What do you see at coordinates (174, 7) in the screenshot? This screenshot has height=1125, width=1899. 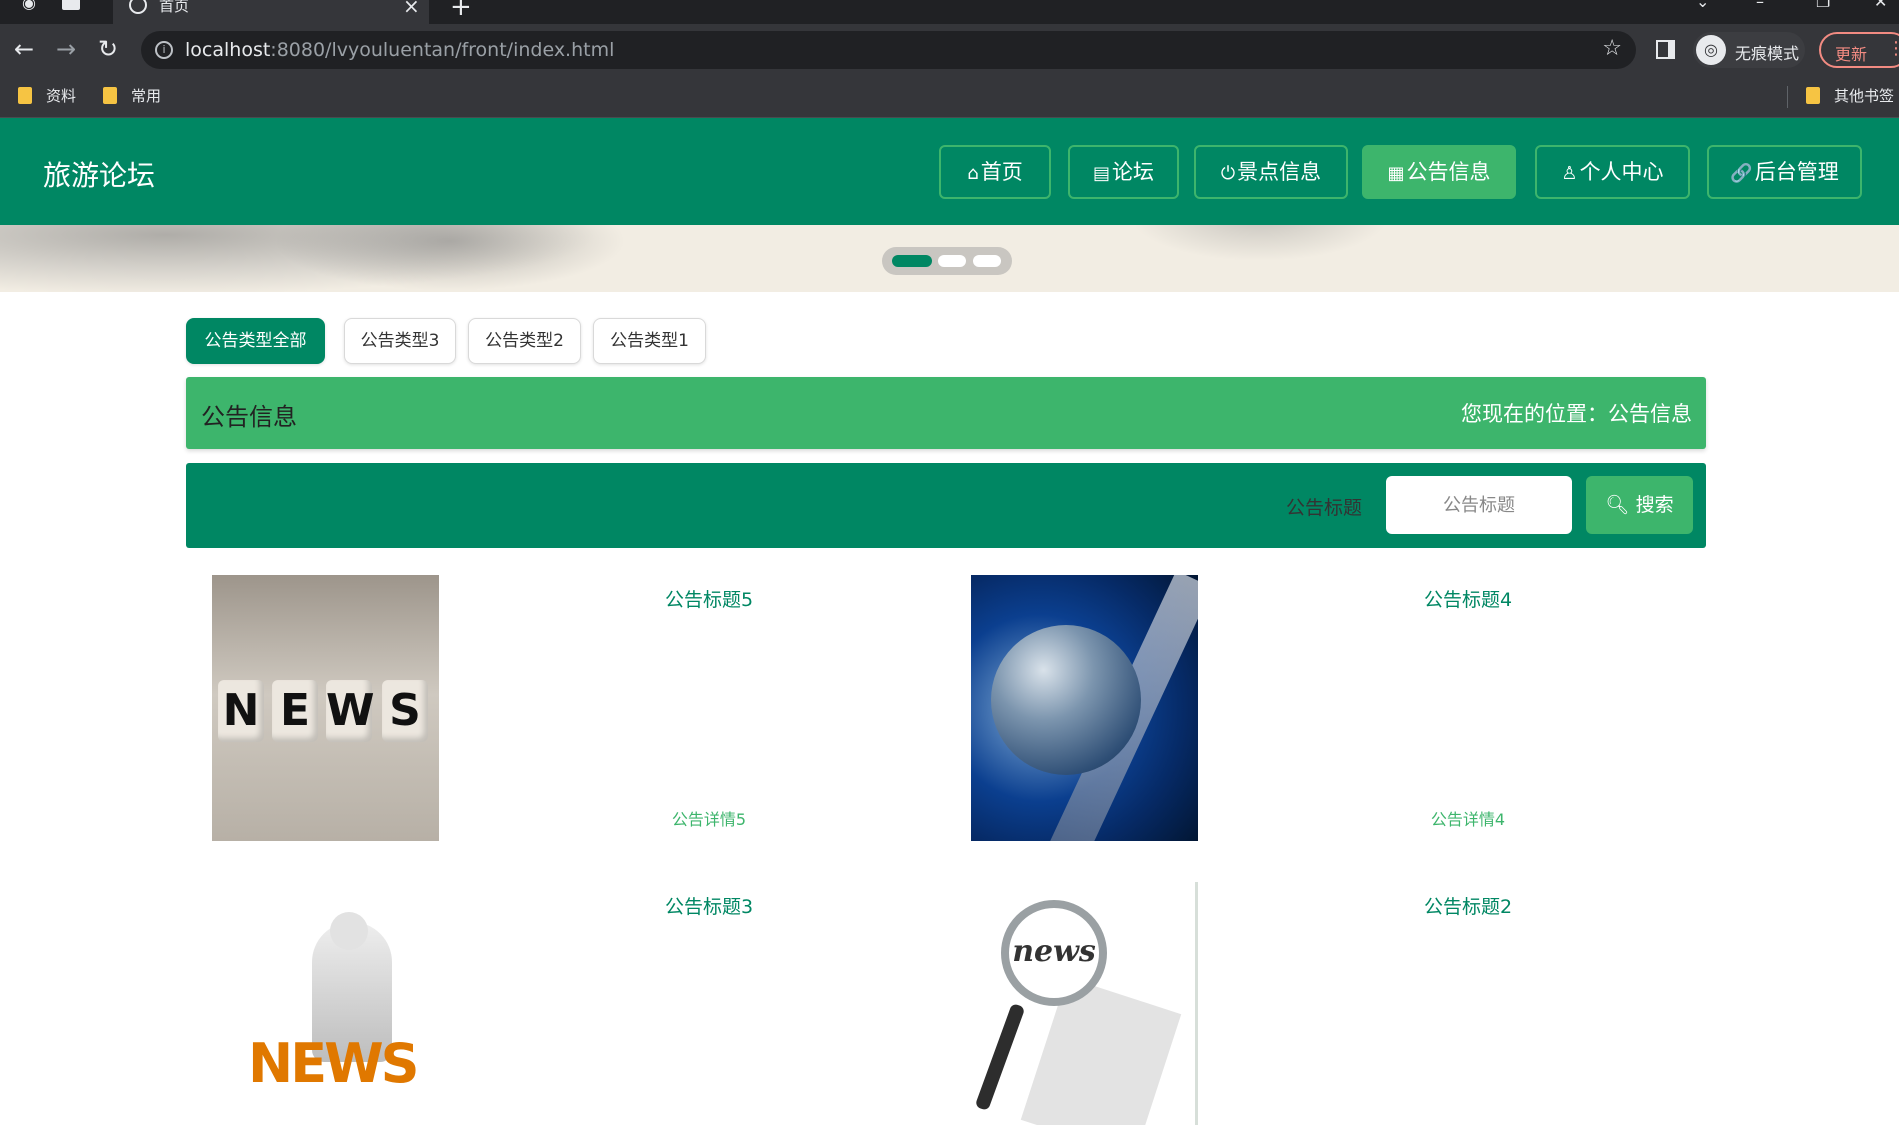 I see `tab-title: 首页` at bounding box center [174, 7].